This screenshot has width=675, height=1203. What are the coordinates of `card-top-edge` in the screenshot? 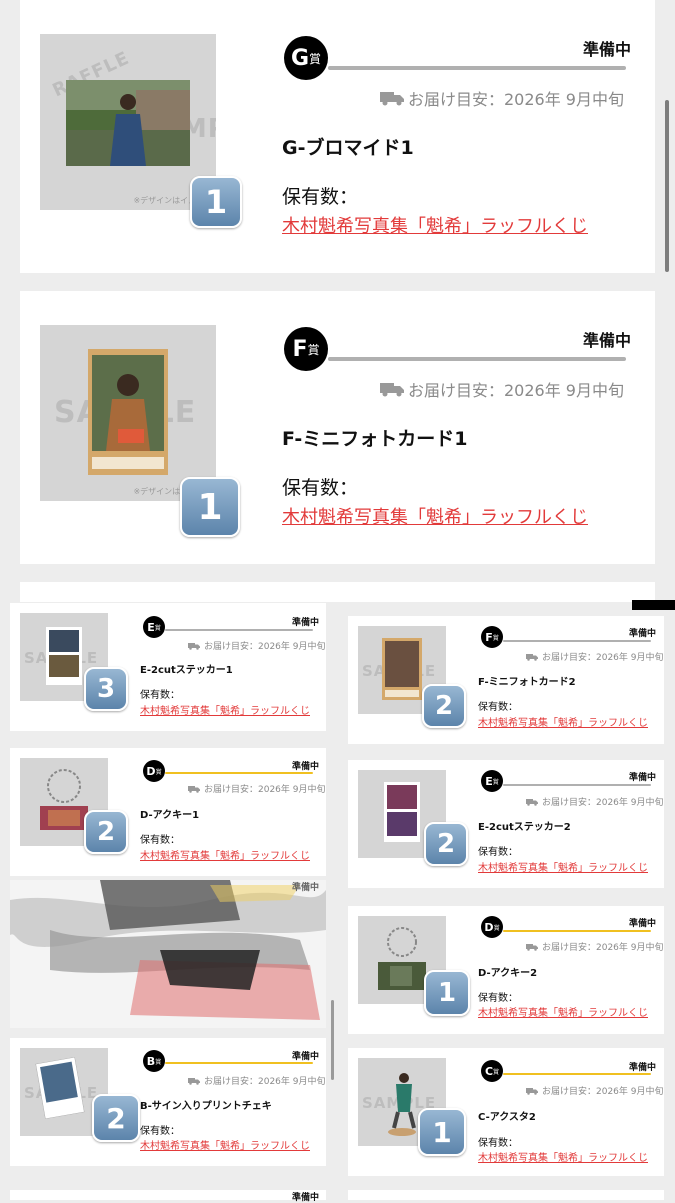 It's located at (337, 592).